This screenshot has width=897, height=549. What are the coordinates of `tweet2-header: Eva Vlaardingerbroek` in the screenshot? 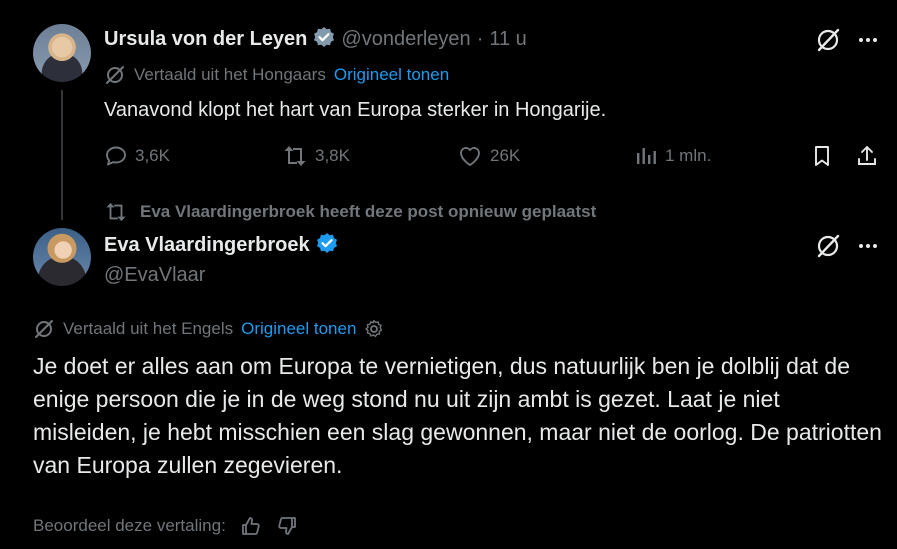 It's located at (221, 245).